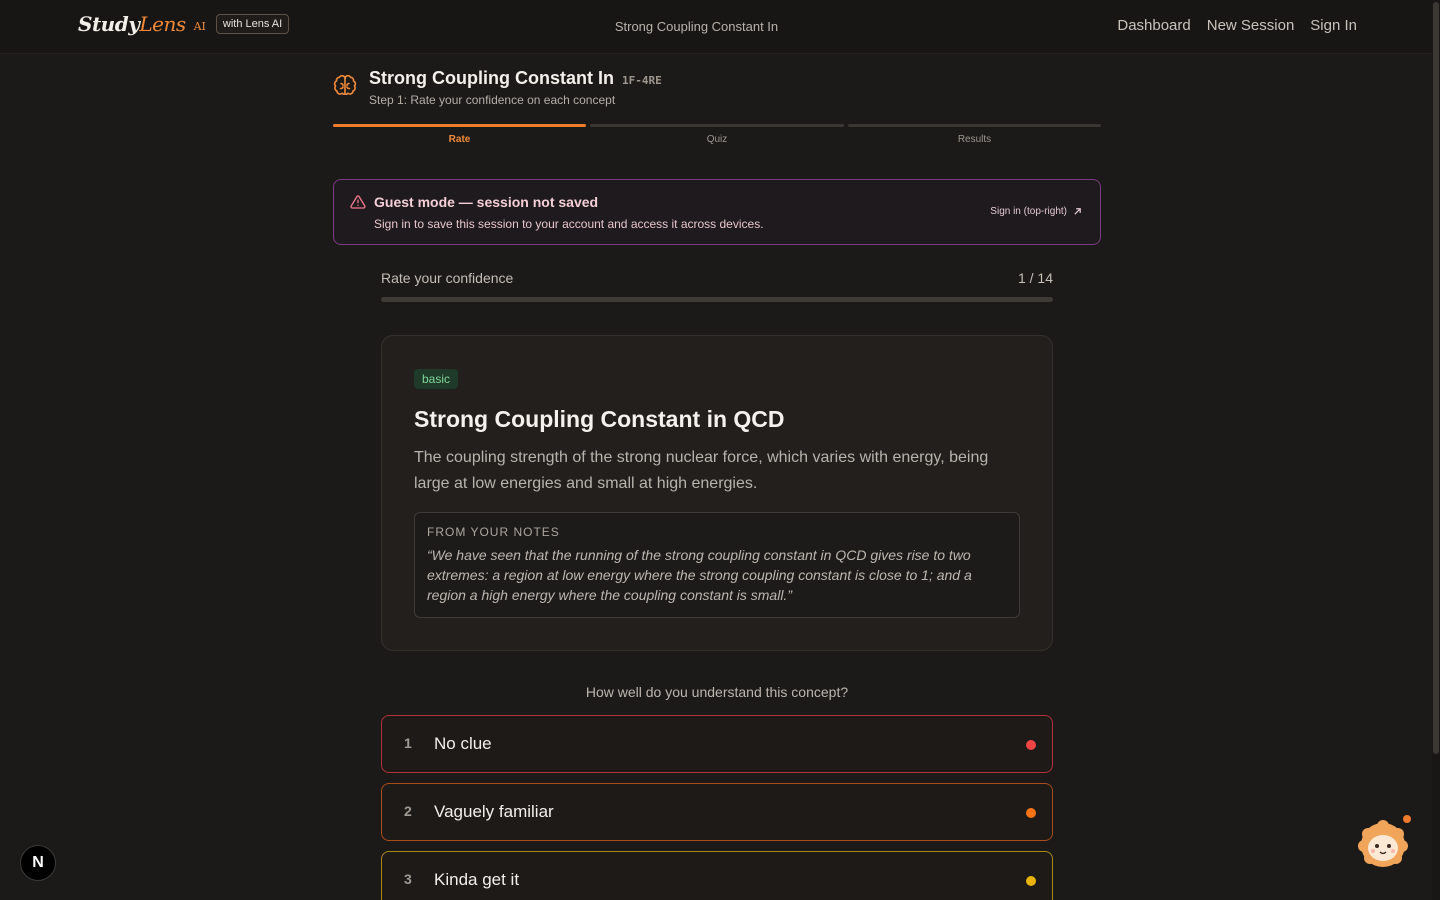 This screenshot has height=900, width=1440. I want to click on step-results: Results, so click(974, 136).